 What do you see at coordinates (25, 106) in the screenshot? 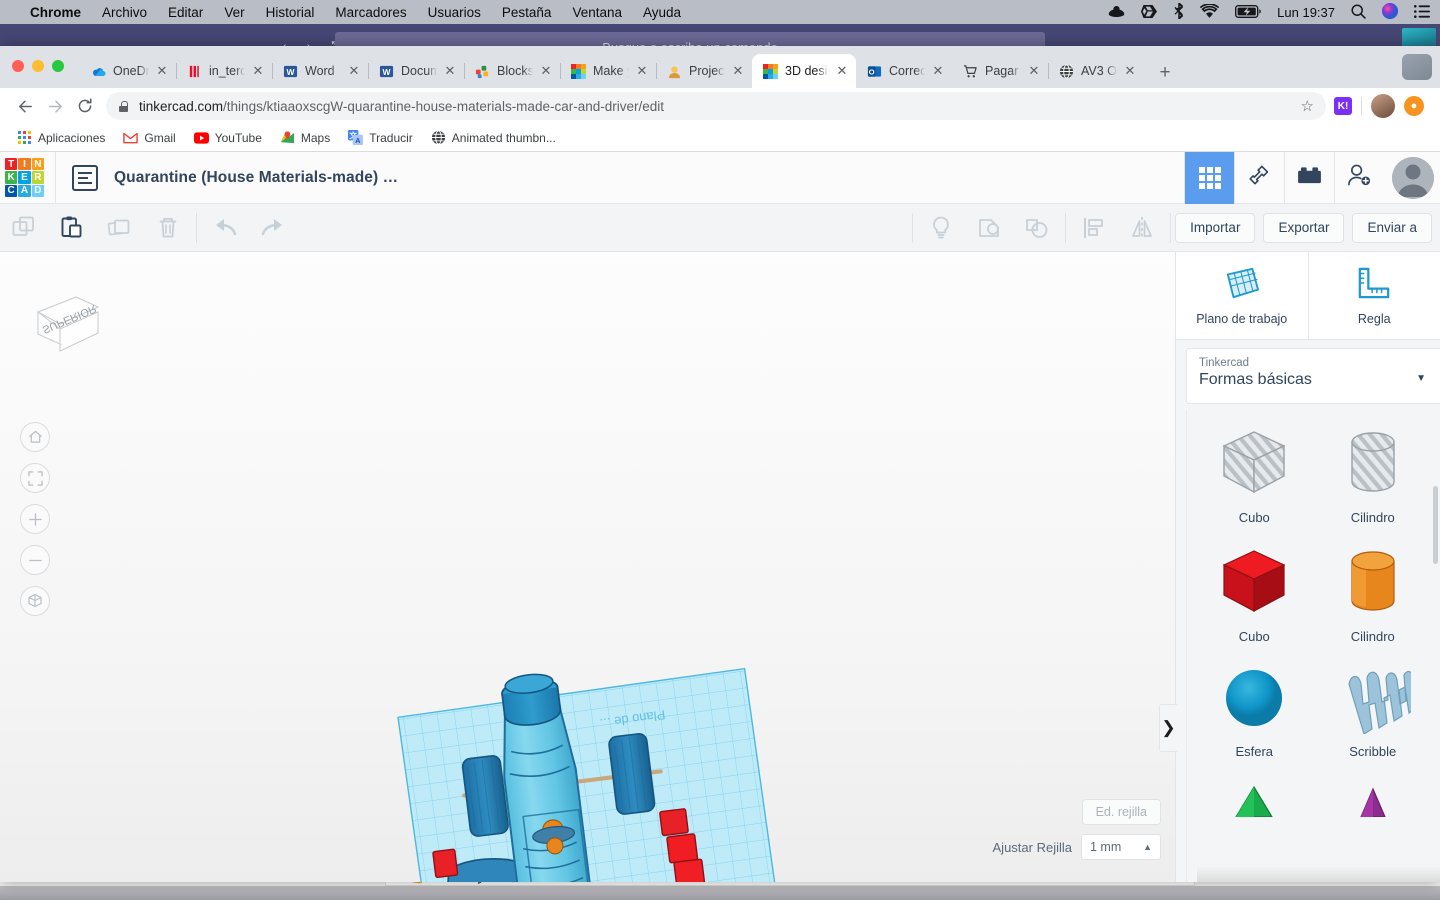
I see `back-arrow-icon` at bounding box center [25, 106].